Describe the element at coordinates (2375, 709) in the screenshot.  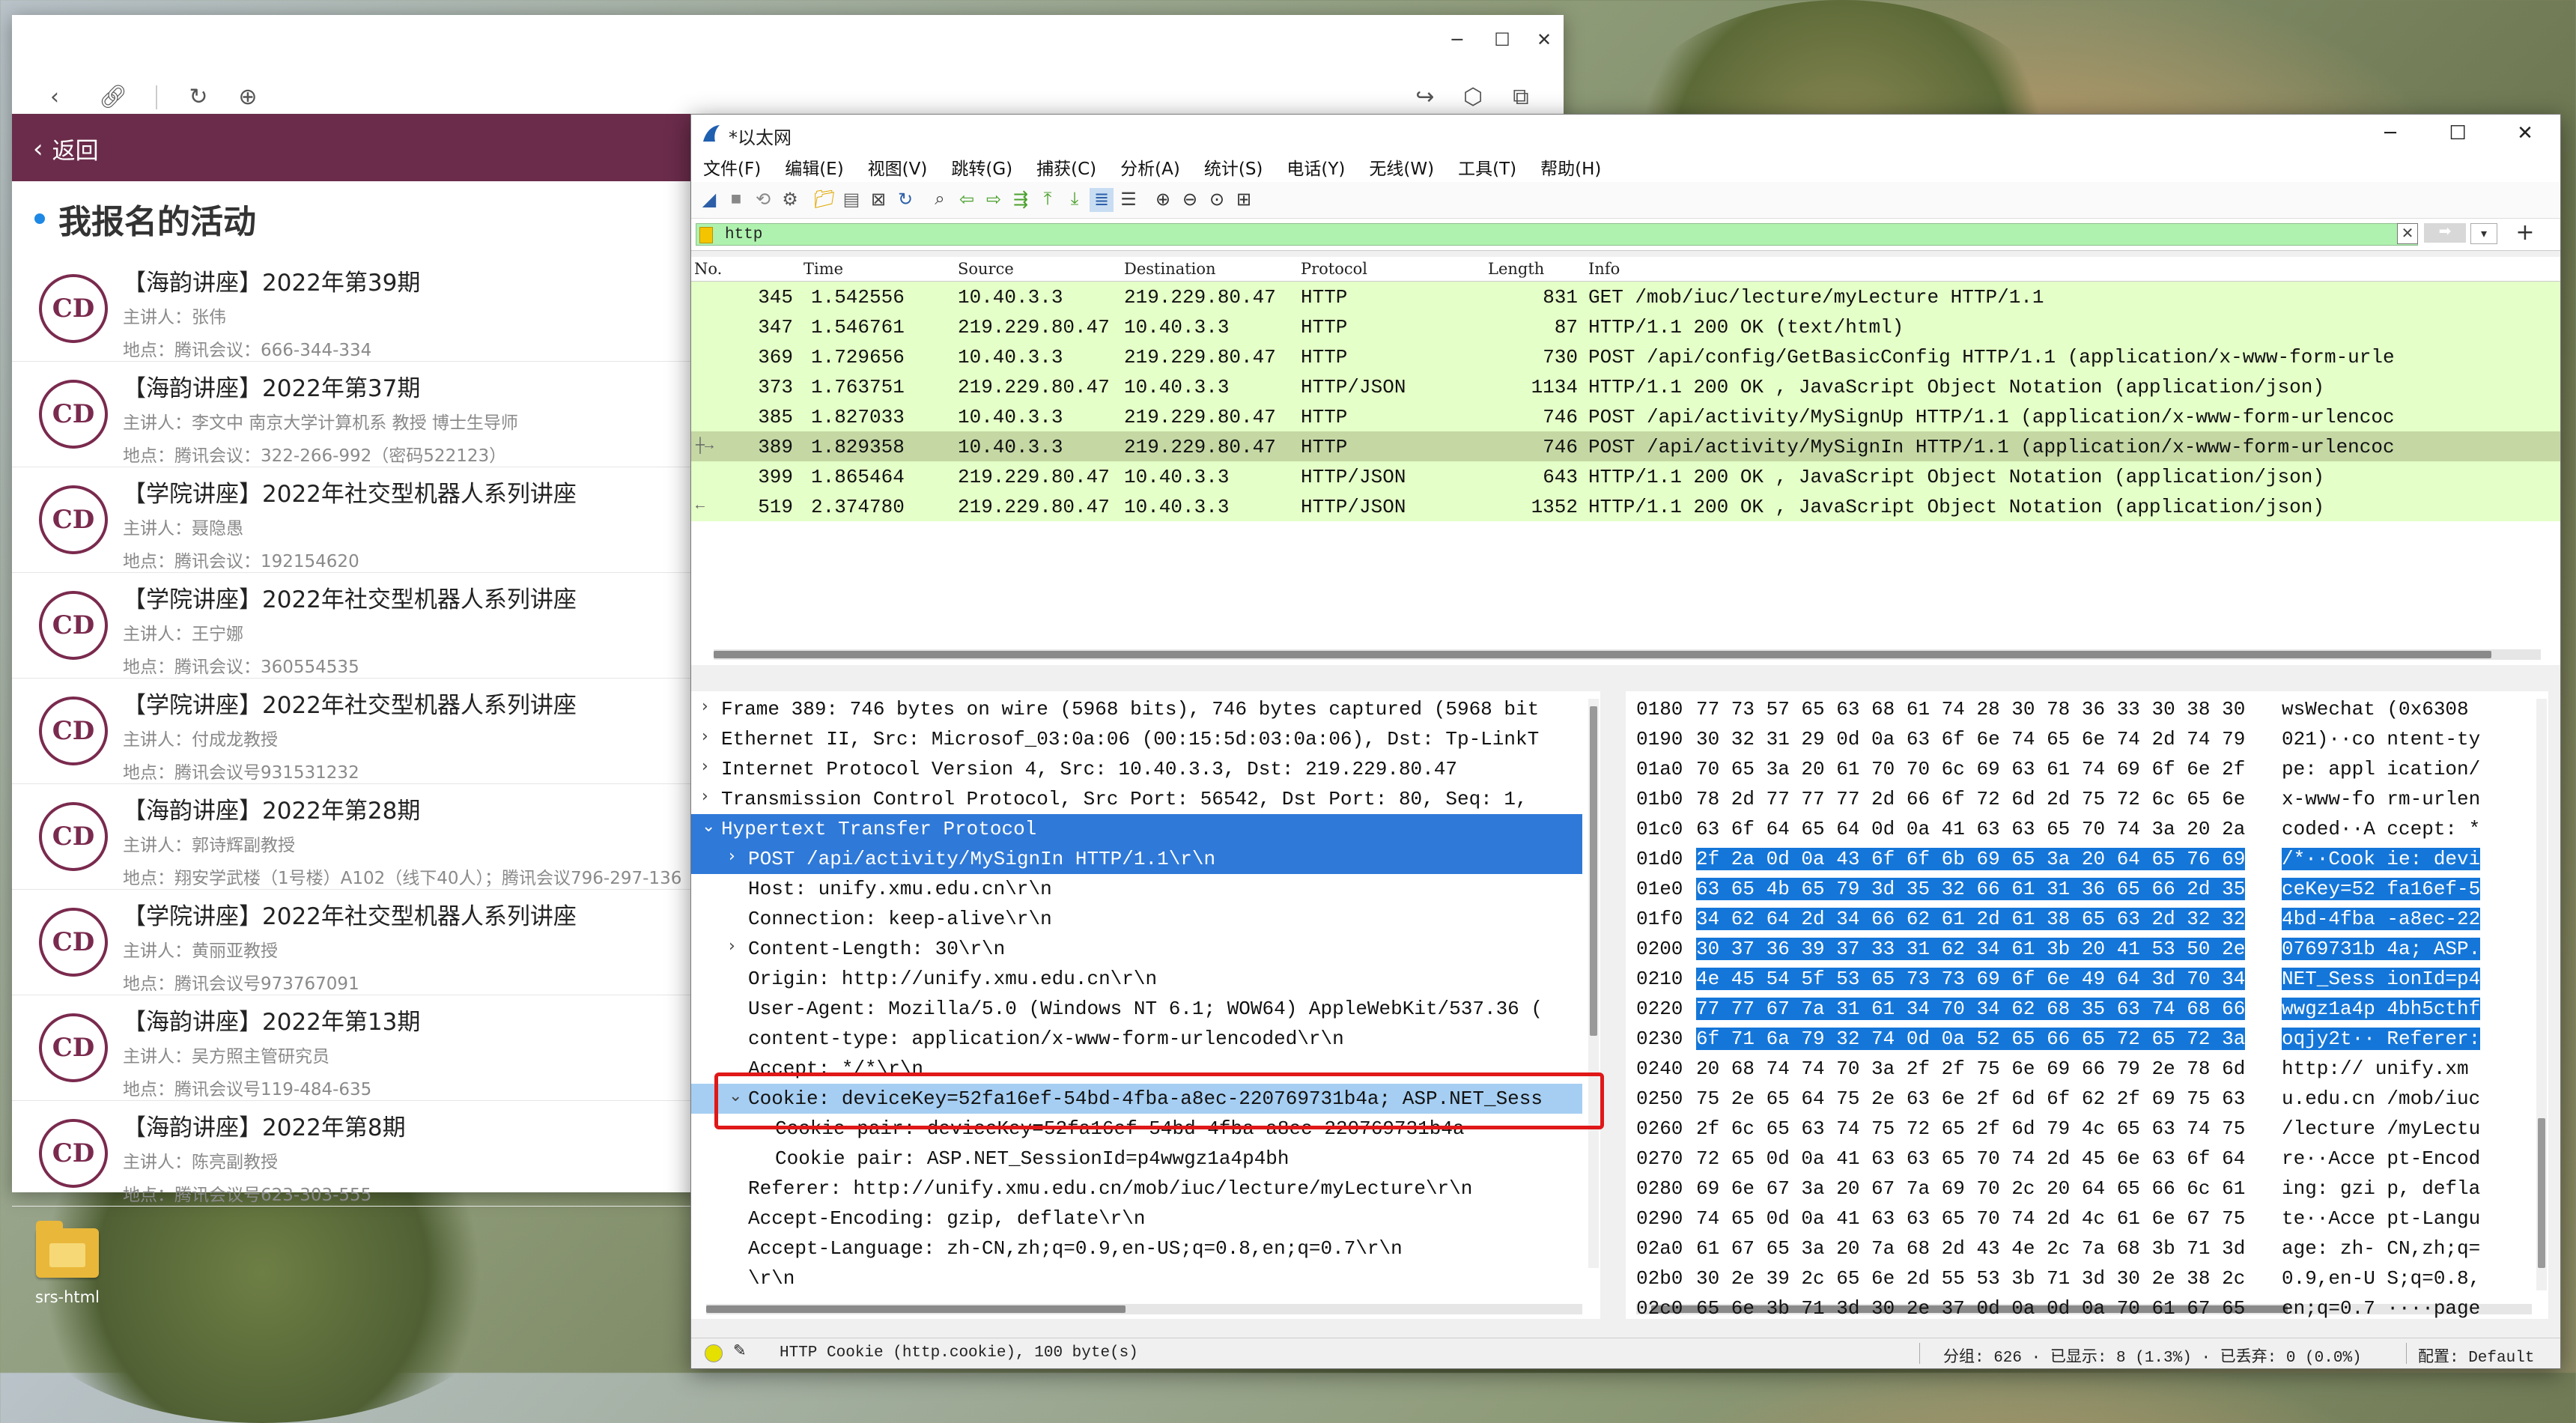
I see `hex-ascii: wsWechat (0x6308` at that location.